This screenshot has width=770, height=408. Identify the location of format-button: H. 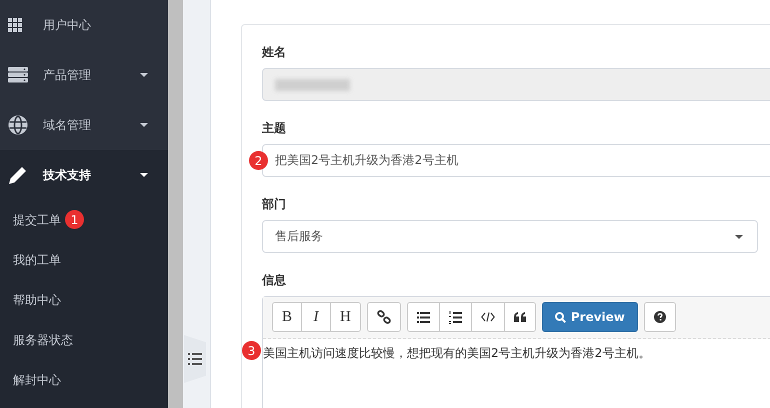
(345, 317).